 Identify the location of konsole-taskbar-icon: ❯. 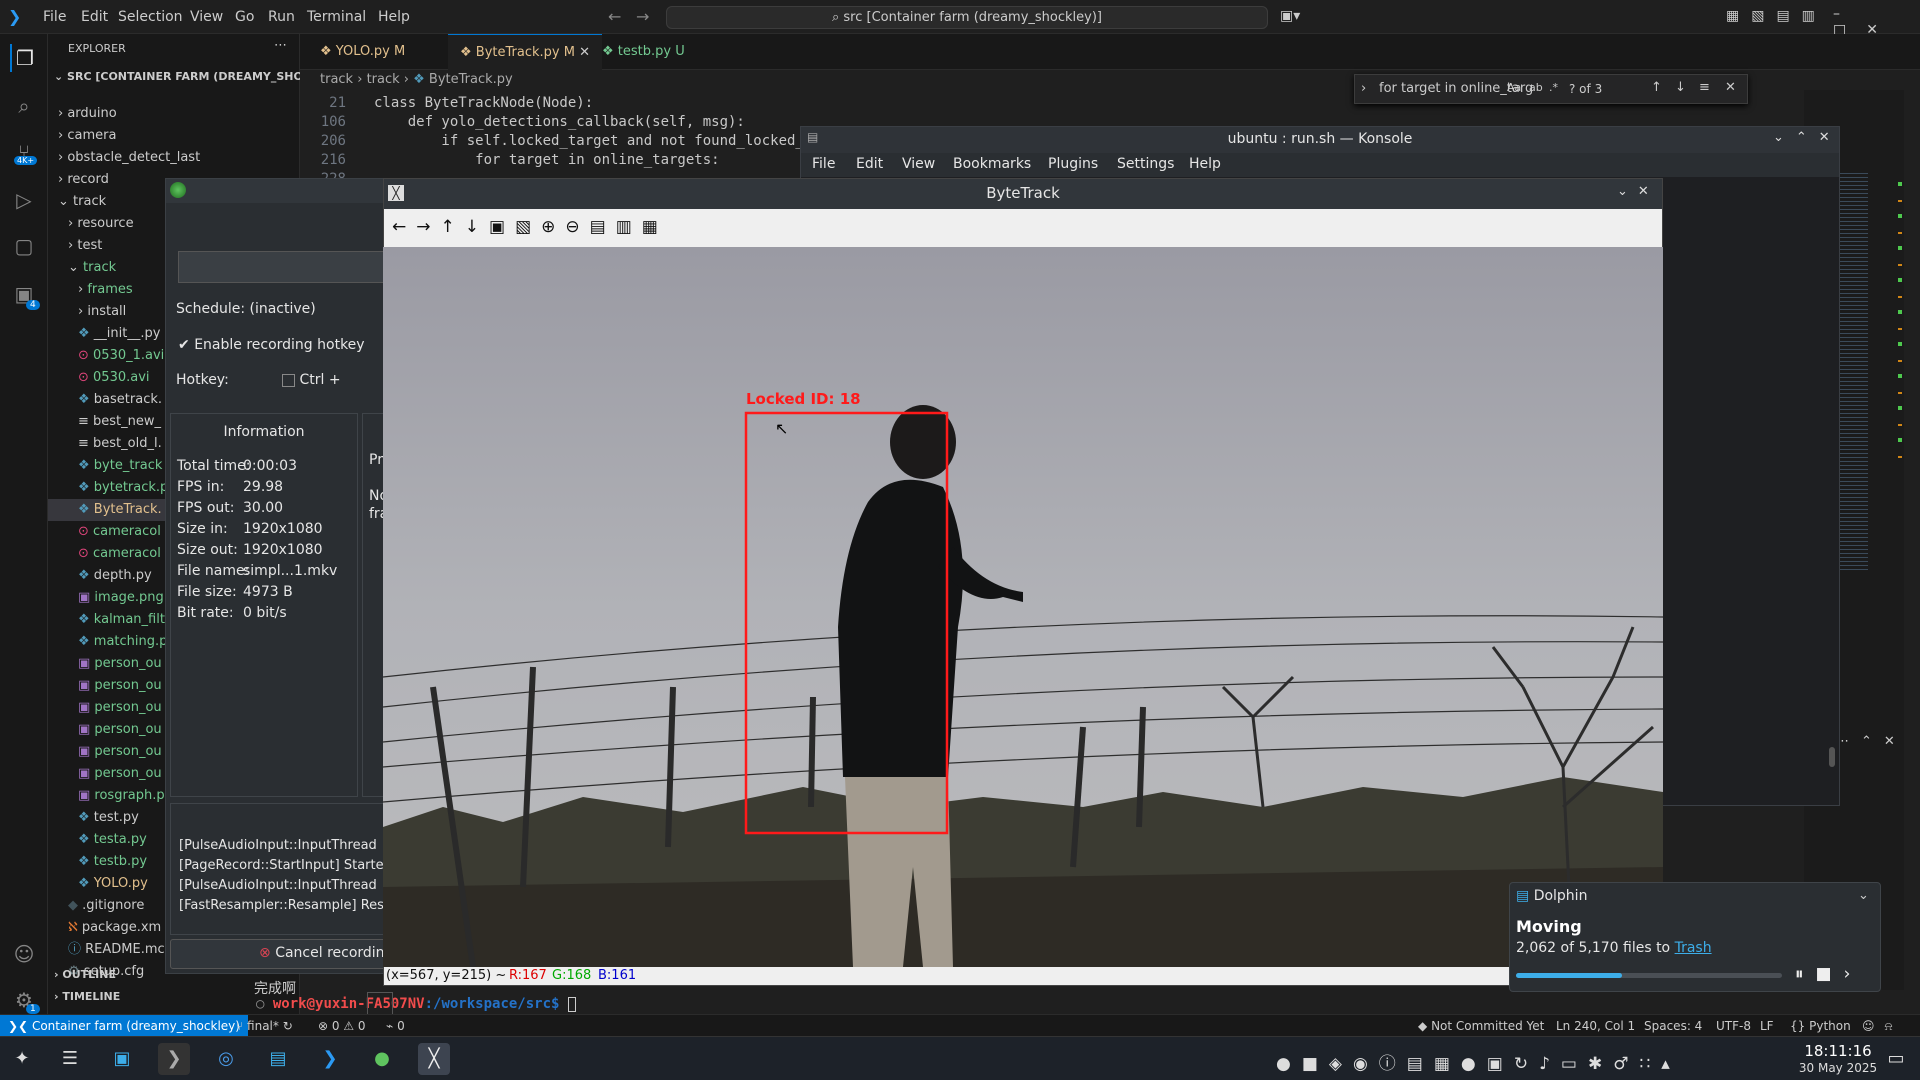
(174, 1059).